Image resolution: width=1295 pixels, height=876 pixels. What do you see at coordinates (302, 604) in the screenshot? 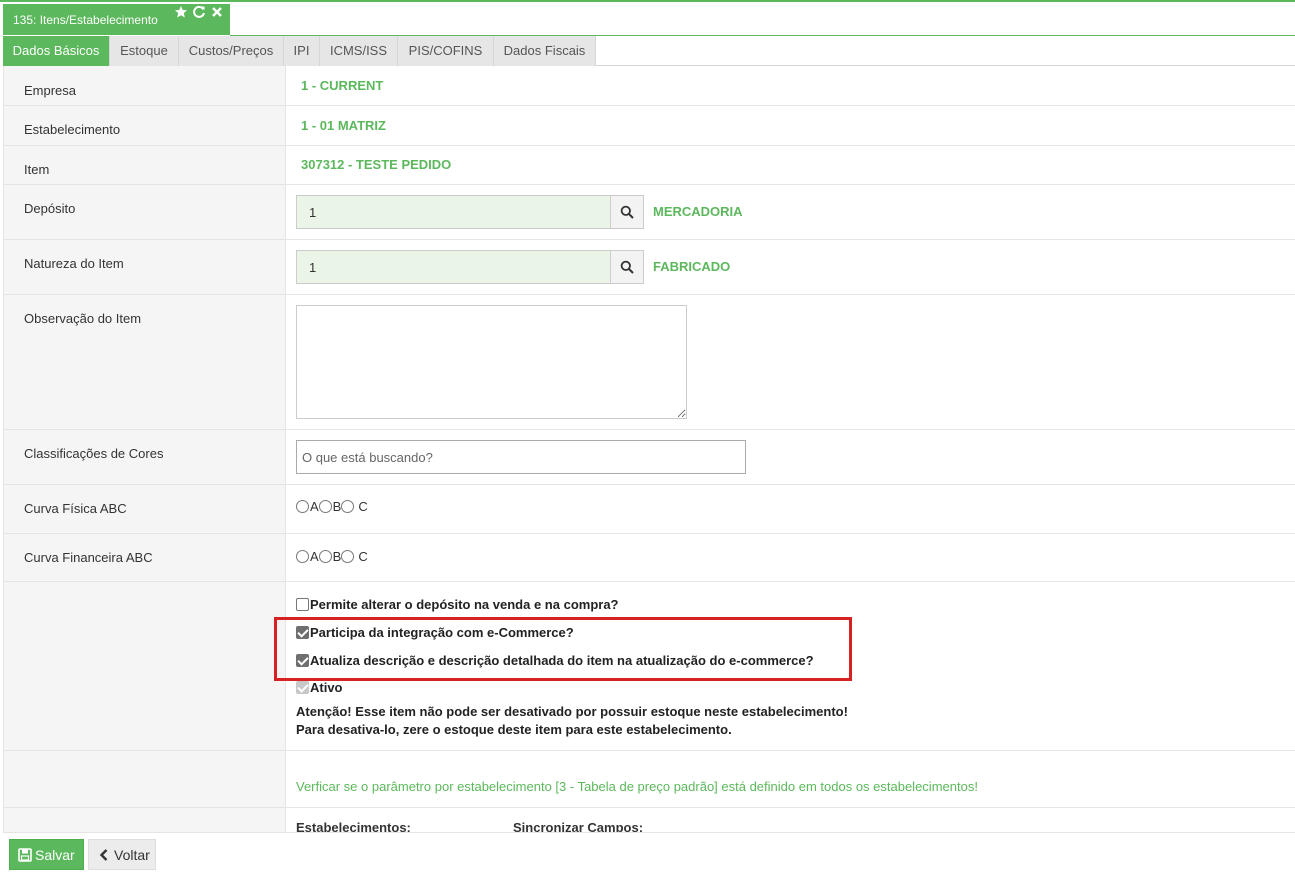
I see `permite-alterar-checkbox` at bounding box center [302, 604].